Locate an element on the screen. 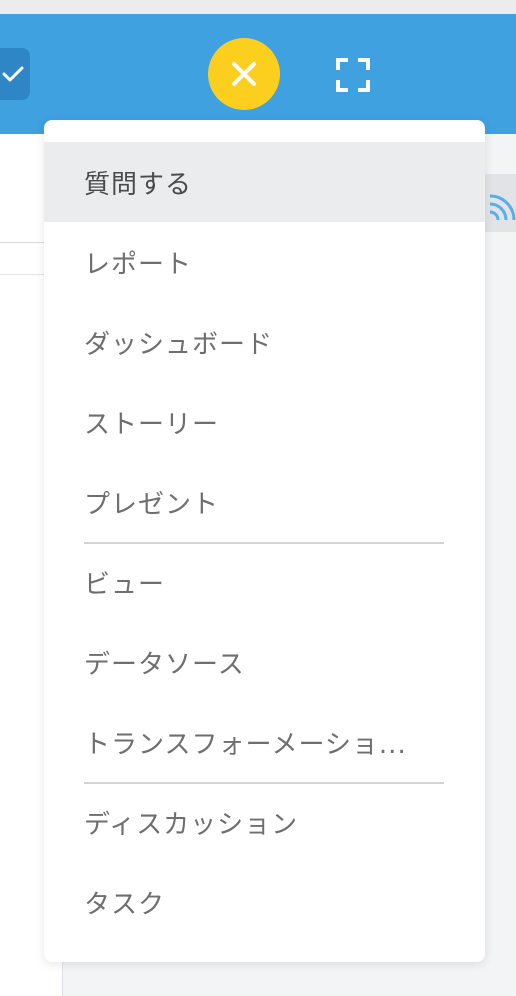 The width and height of the screenshot is (516, 996). menu-item-label: ダッシュボード is located at coordinates (179, 344).